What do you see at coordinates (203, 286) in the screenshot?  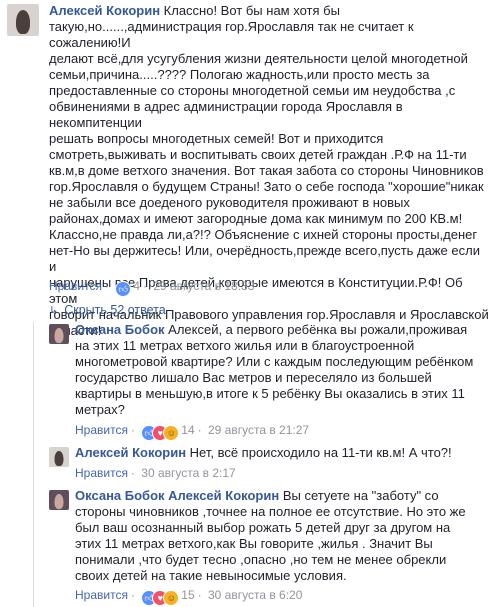 I see `timestamp: 29 августа в 18:33` at bounding box center [203, 286].